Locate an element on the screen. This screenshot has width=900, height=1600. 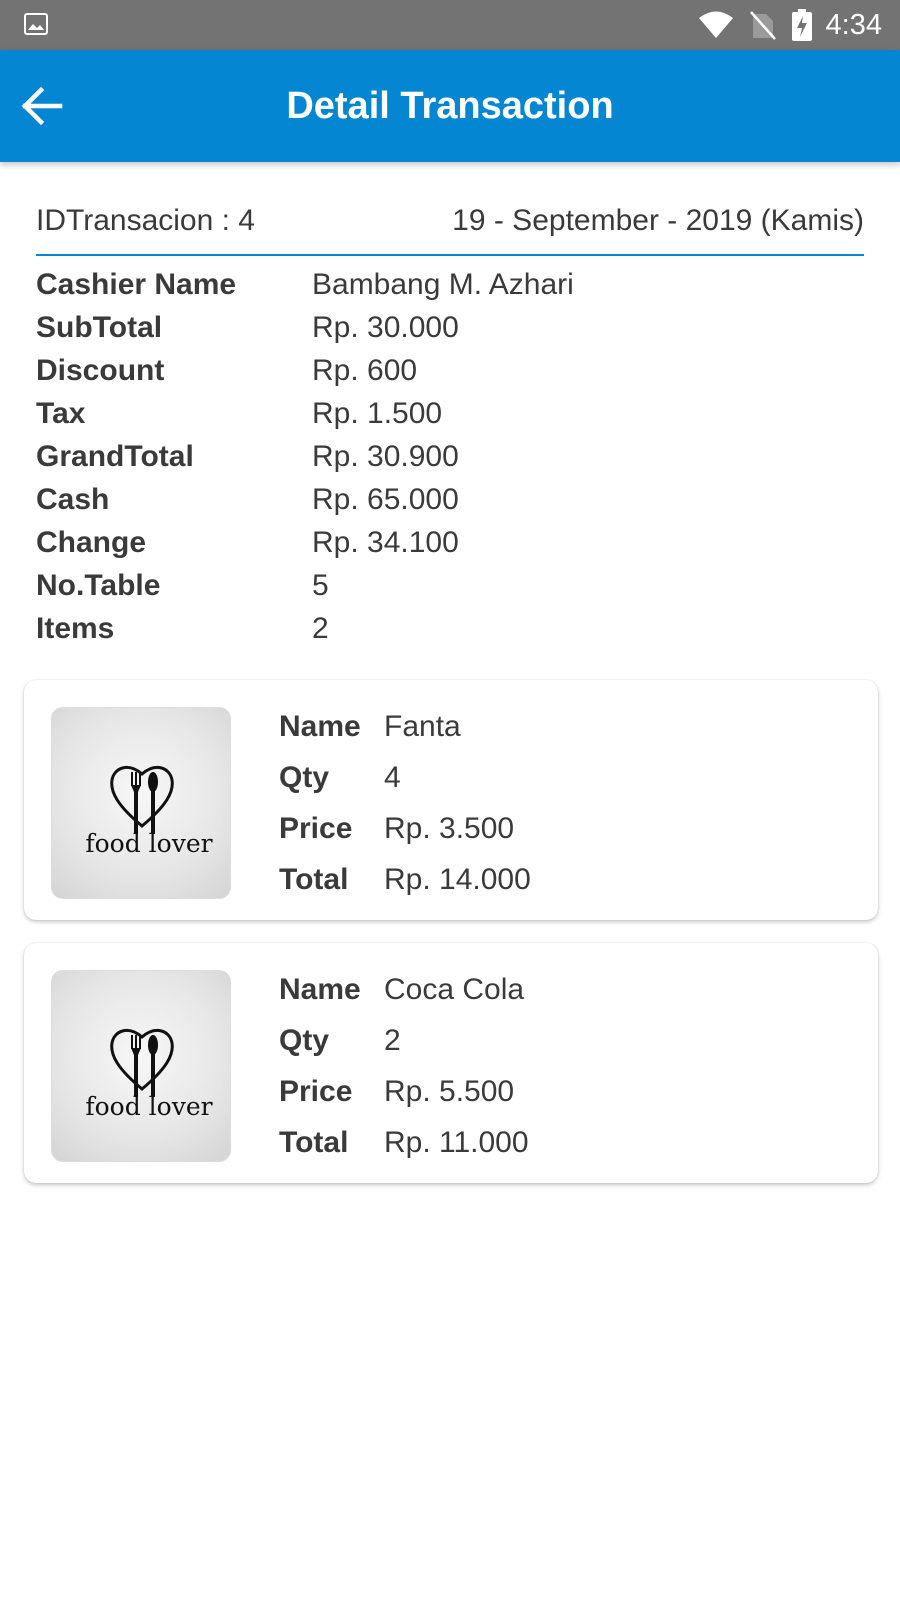
info-label: Change is located at coordinates (91, 542).